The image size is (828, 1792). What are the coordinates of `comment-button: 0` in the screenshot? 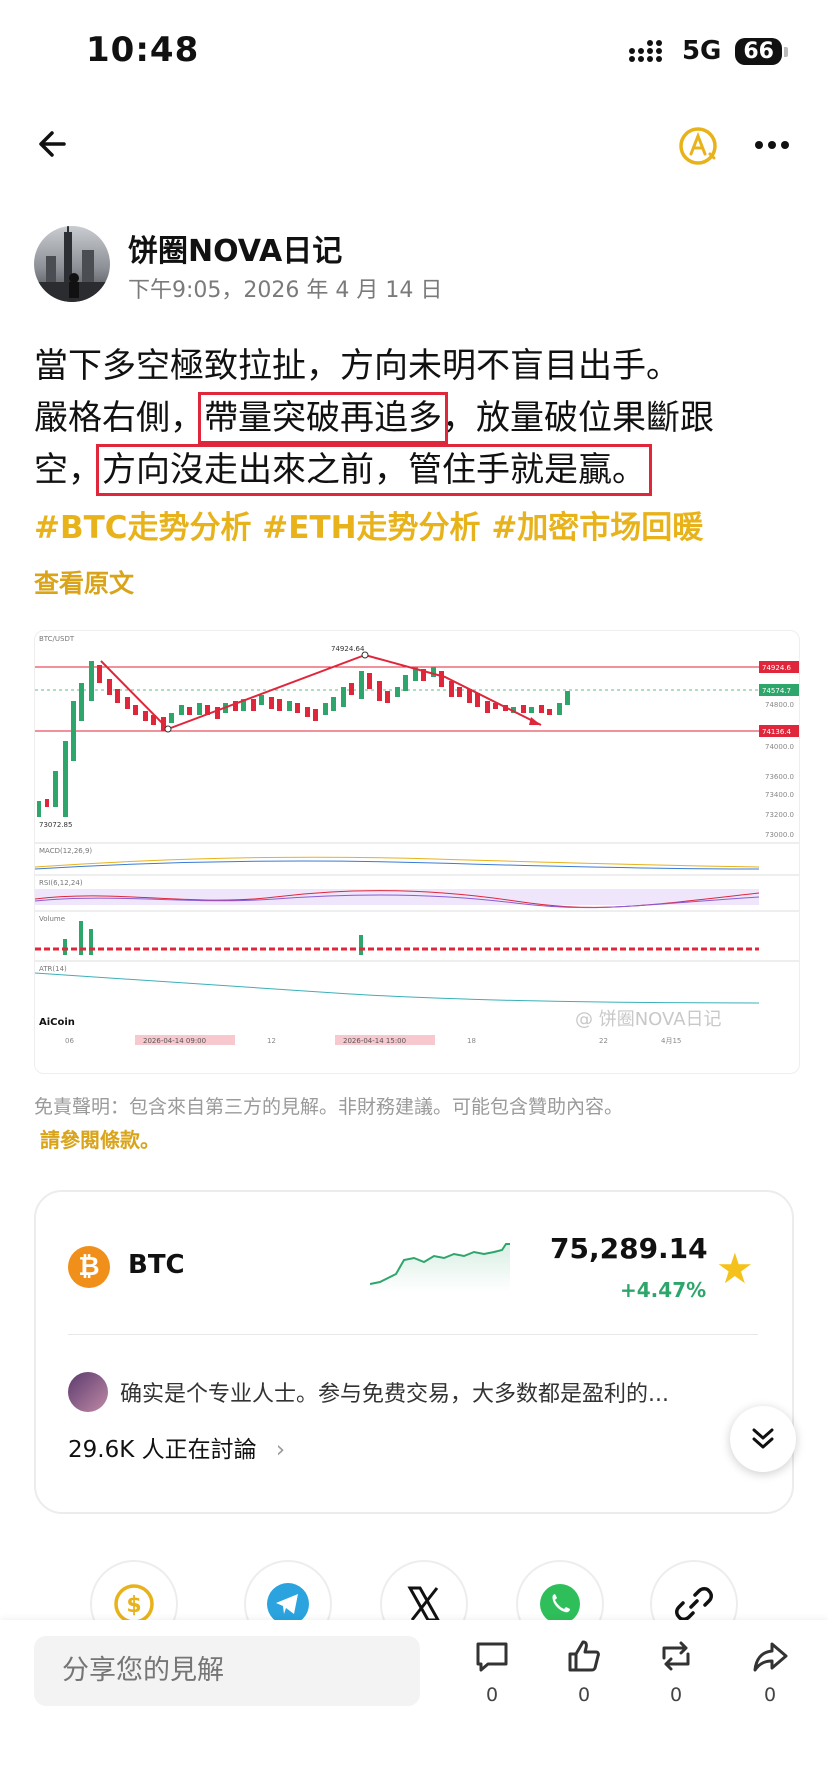 It's located at (492, 1671).